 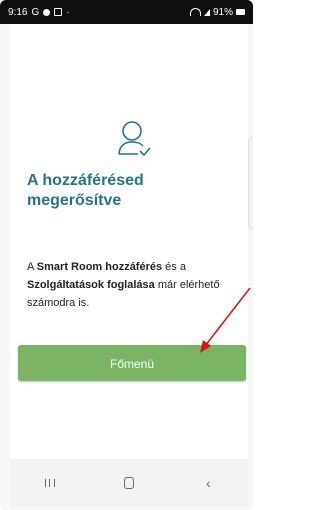 I want to click on user-check-icon, so click(x=134, y=139).